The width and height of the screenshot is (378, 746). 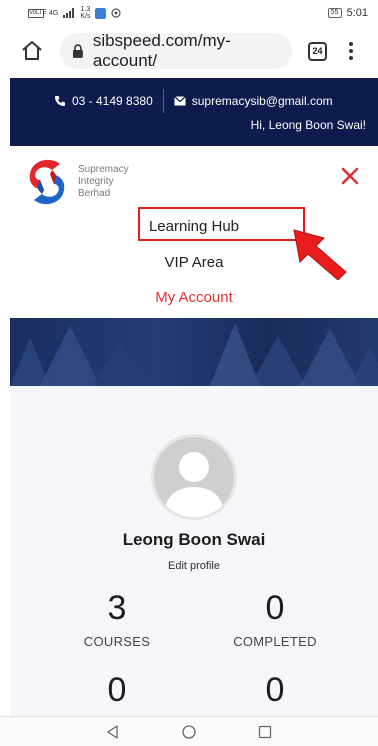 I want to click on contact-row: 03 - 4149 8380 supremacysib@gmail.com, so click(x=193, y=101).